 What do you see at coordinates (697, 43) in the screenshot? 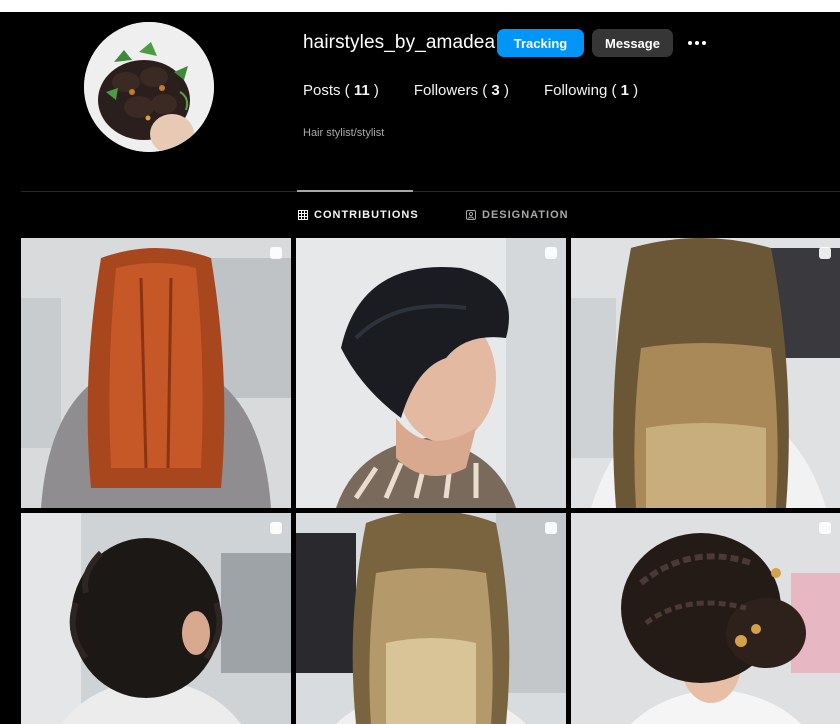
I see `more-options-icon` at bounding box center [697, 43].